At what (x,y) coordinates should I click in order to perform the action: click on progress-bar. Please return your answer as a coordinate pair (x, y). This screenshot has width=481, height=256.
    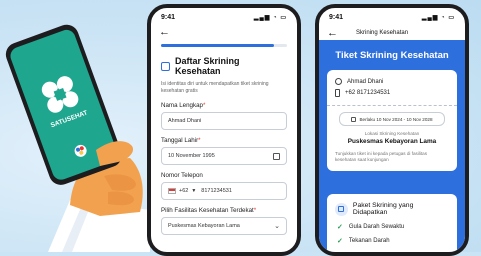
    Looking at the image, I should click on (224, 45).